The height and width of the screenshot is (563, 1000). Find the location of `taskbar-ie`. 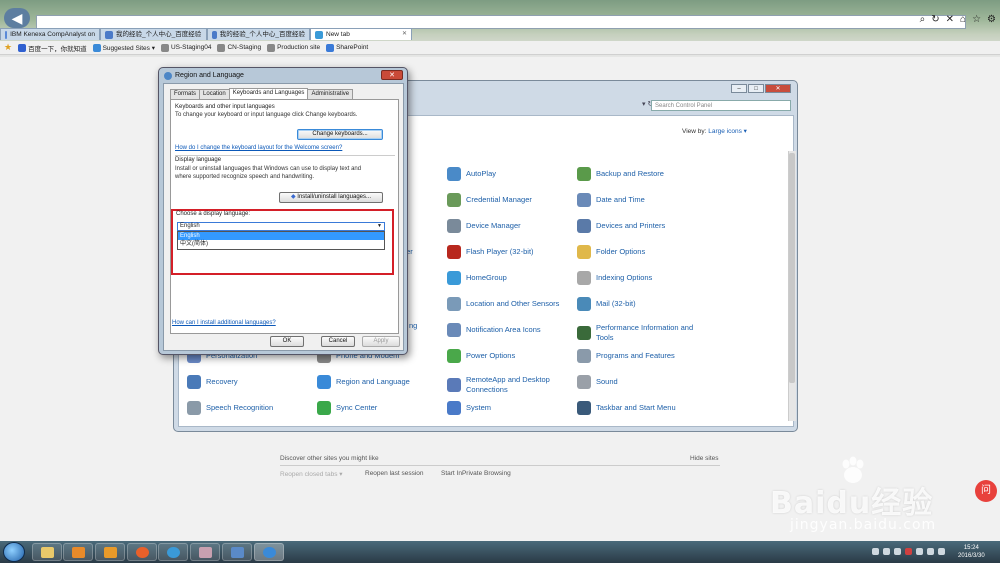

taskbar-ie is located at coordinates (173, 552).